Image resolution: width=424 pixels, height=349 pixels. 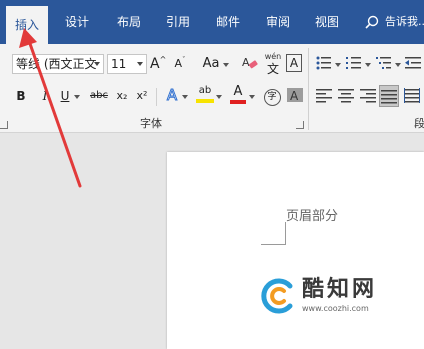 I want to click on lightbulb-search-icon, so click(x=372, y=22).